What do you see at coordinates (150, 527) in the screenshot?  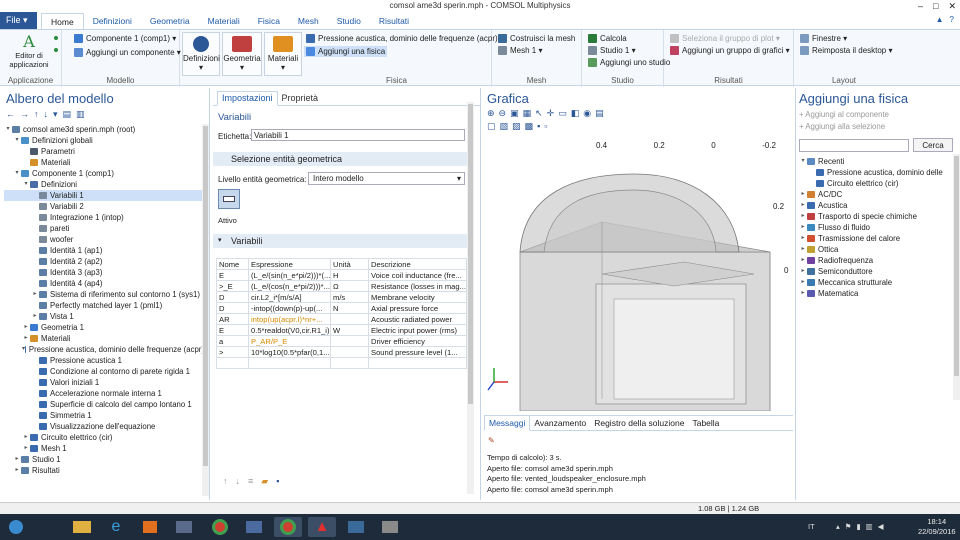 I see `taskbar-media` at bounding box center [150, 527].